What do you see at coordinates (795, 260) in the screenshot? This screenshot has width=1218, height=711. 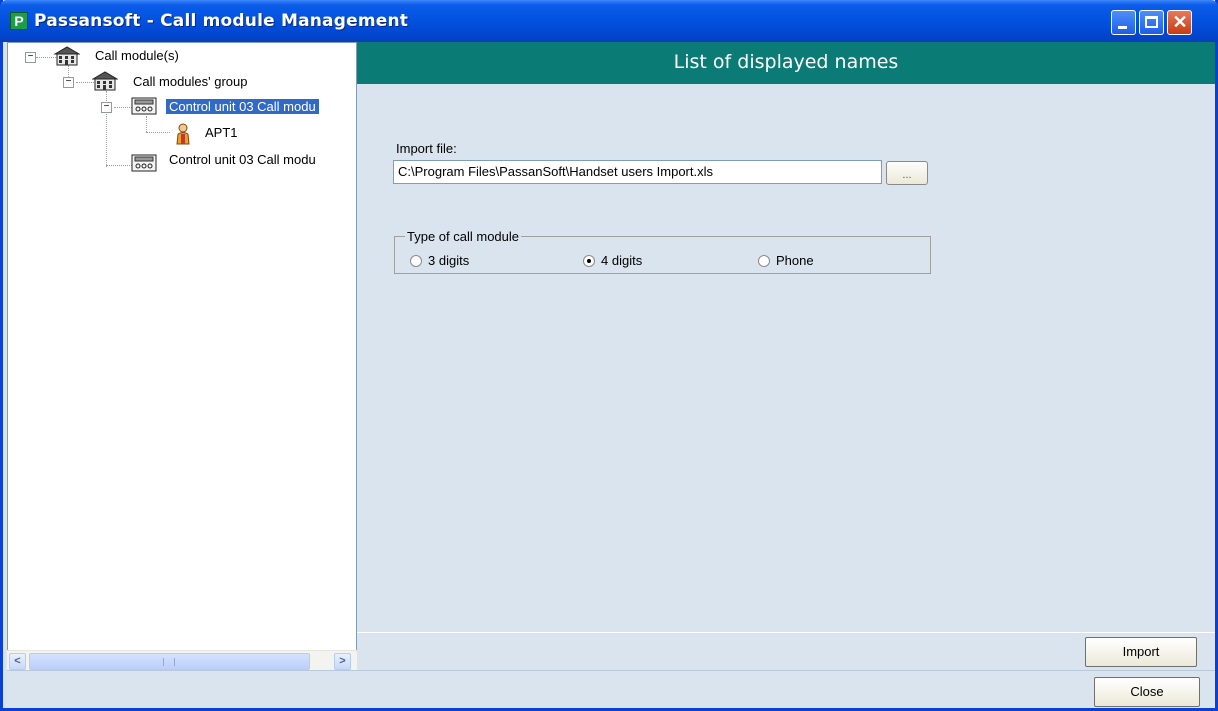 I see `radio-label: Phone` at bounding box center [795, 260].